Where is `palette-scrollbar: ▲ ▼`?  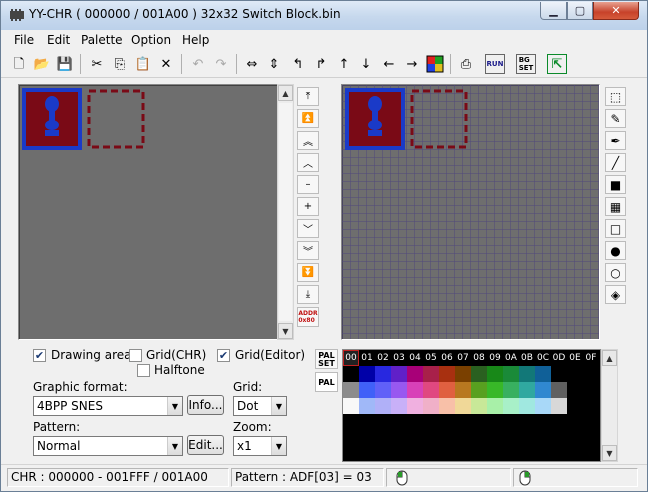 palette-scrollbar: ▲ ▼ is located at coordinates (609, 405).